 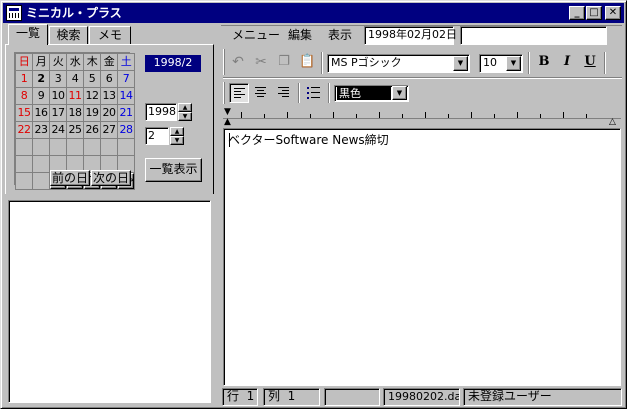 What do you see at coordinates (364, 93) in the screenshot?
I see `text-color-value: 黒色` at bounding box center [364, 93].